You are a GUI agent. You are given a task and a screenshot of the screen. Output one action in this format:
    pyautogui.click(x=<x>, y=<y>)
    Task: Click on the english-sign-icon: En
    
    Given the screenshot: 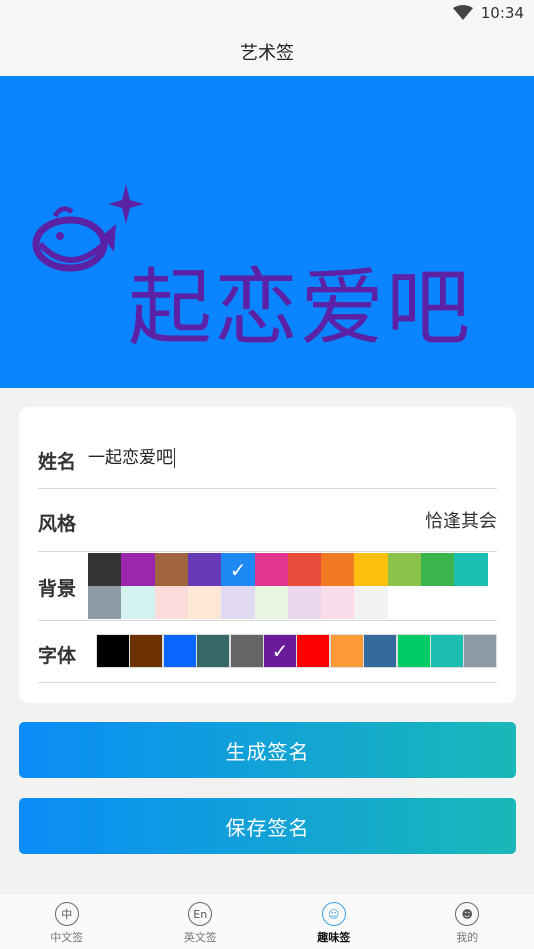 What is the action you would take?
    pyautogui.click(x=200, y=914)
    